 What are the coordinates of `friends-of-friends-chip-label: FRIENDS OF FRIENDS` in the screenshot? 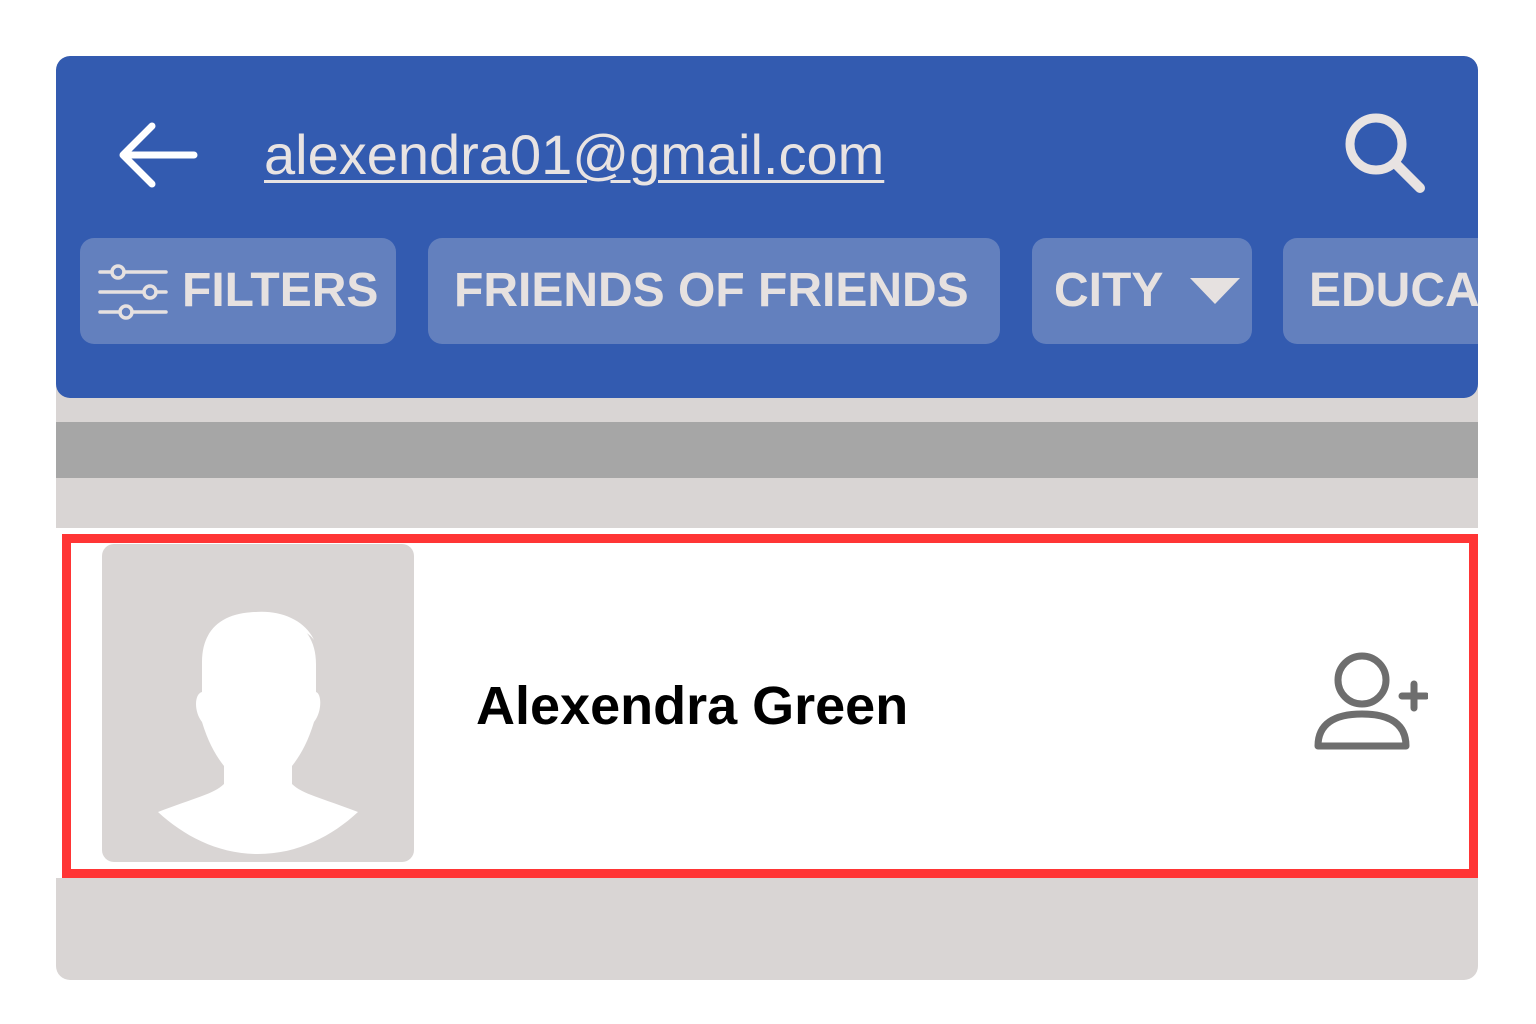 It's located at (711, 290).